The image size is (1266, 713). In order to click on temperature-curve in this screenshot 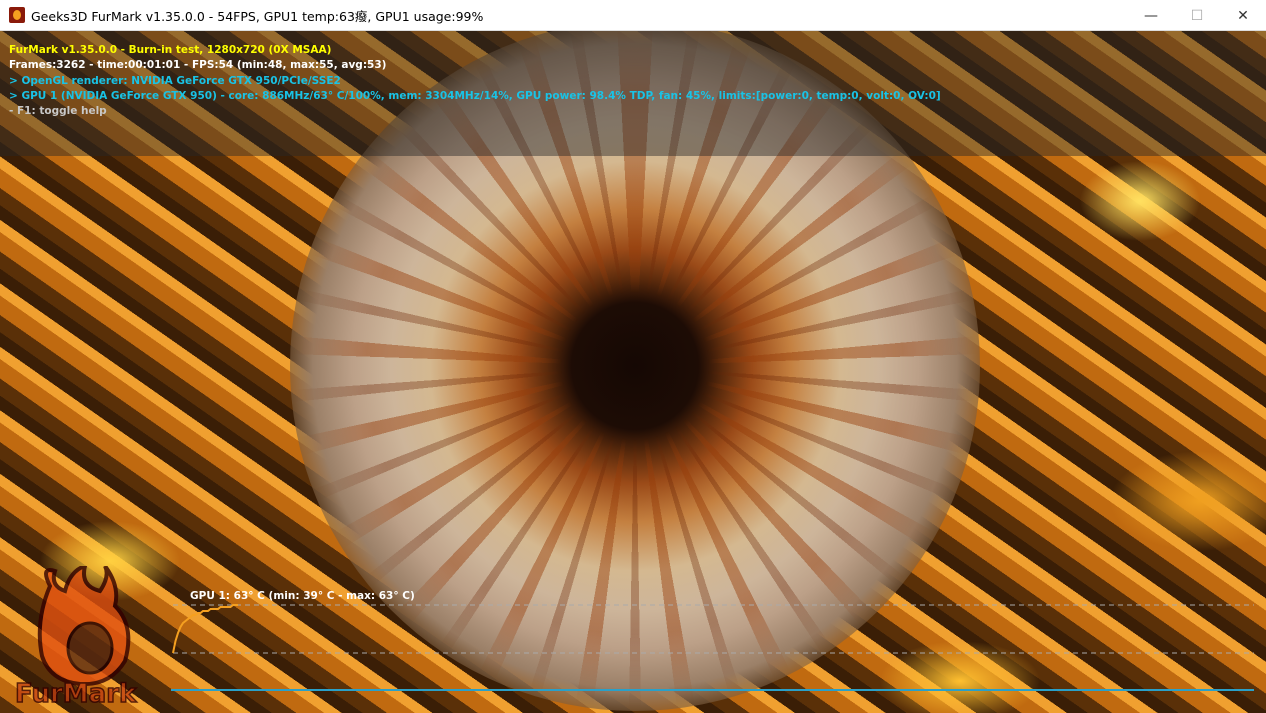, I will do `click(205, 629)`.